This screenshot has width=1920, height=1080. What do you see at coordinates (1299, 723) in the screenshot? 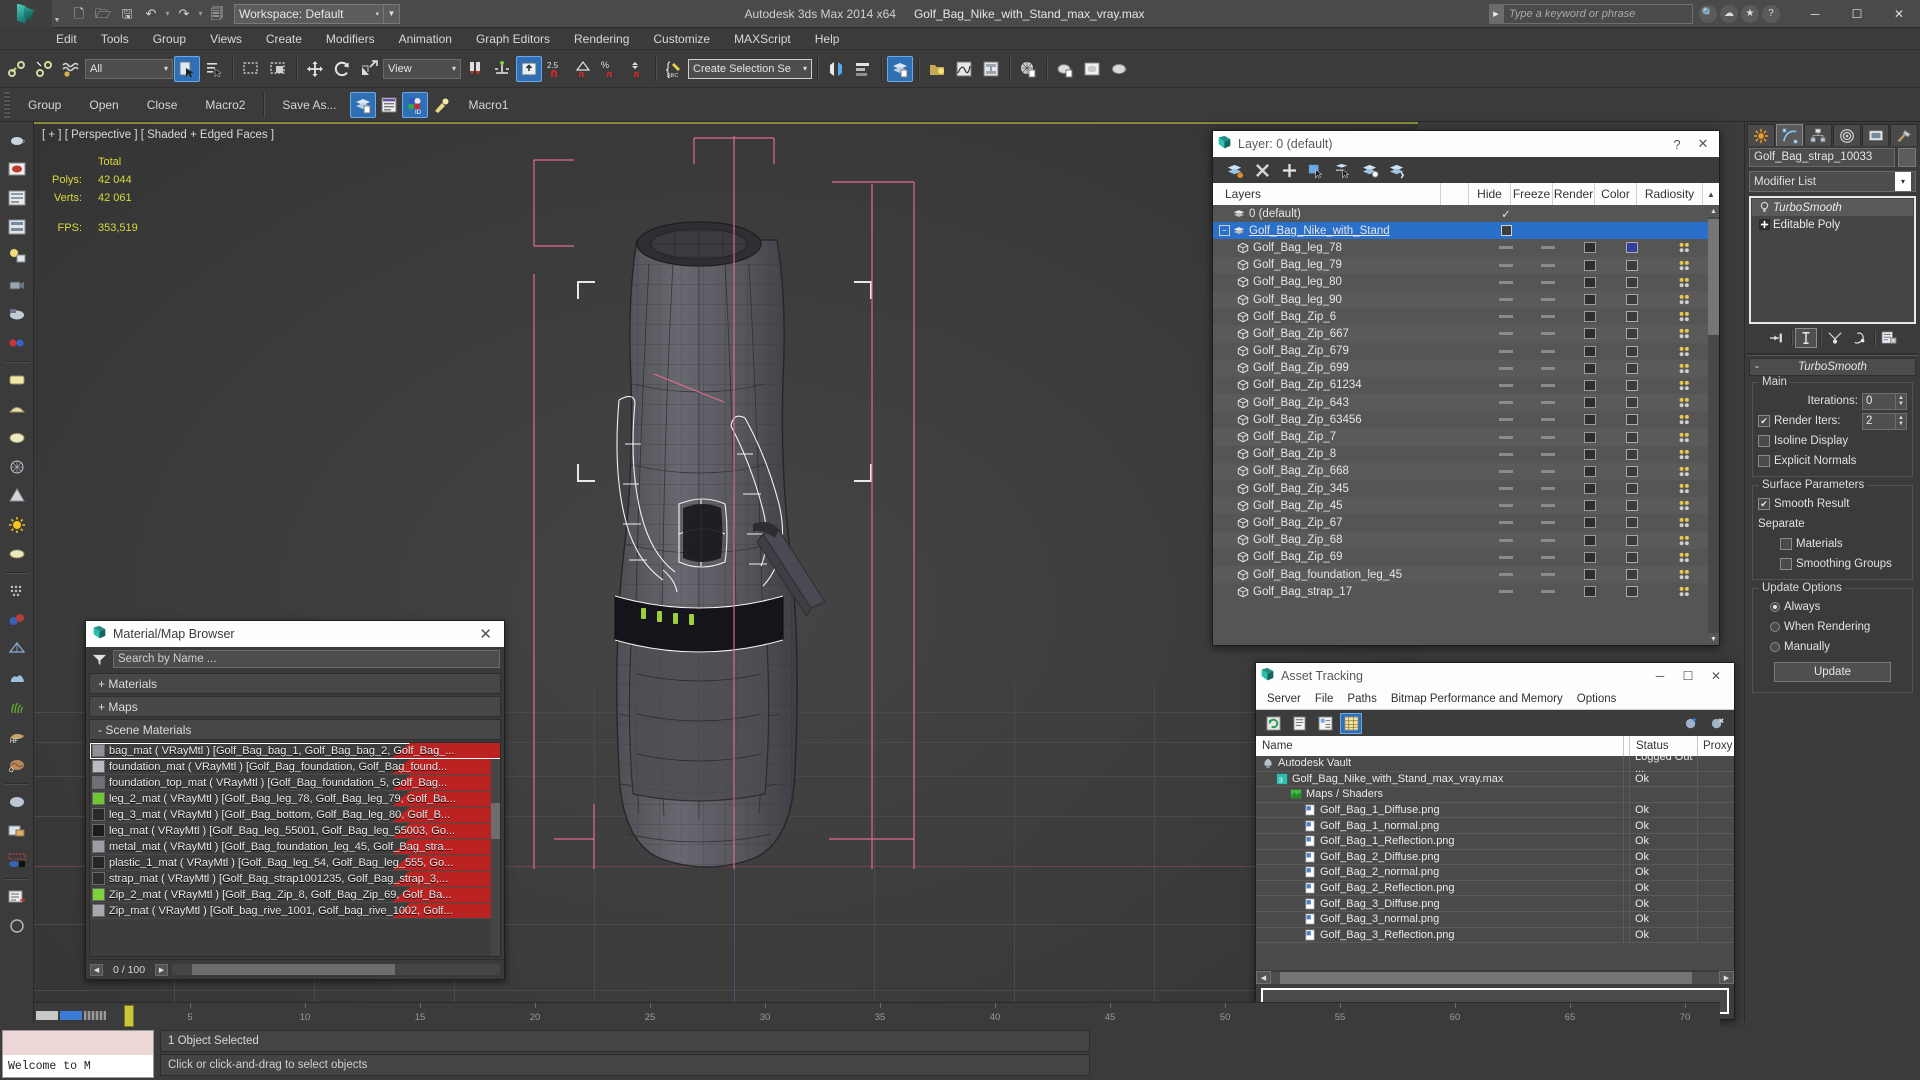
I see `list-view-icon` at bounding box center [1299, 723].